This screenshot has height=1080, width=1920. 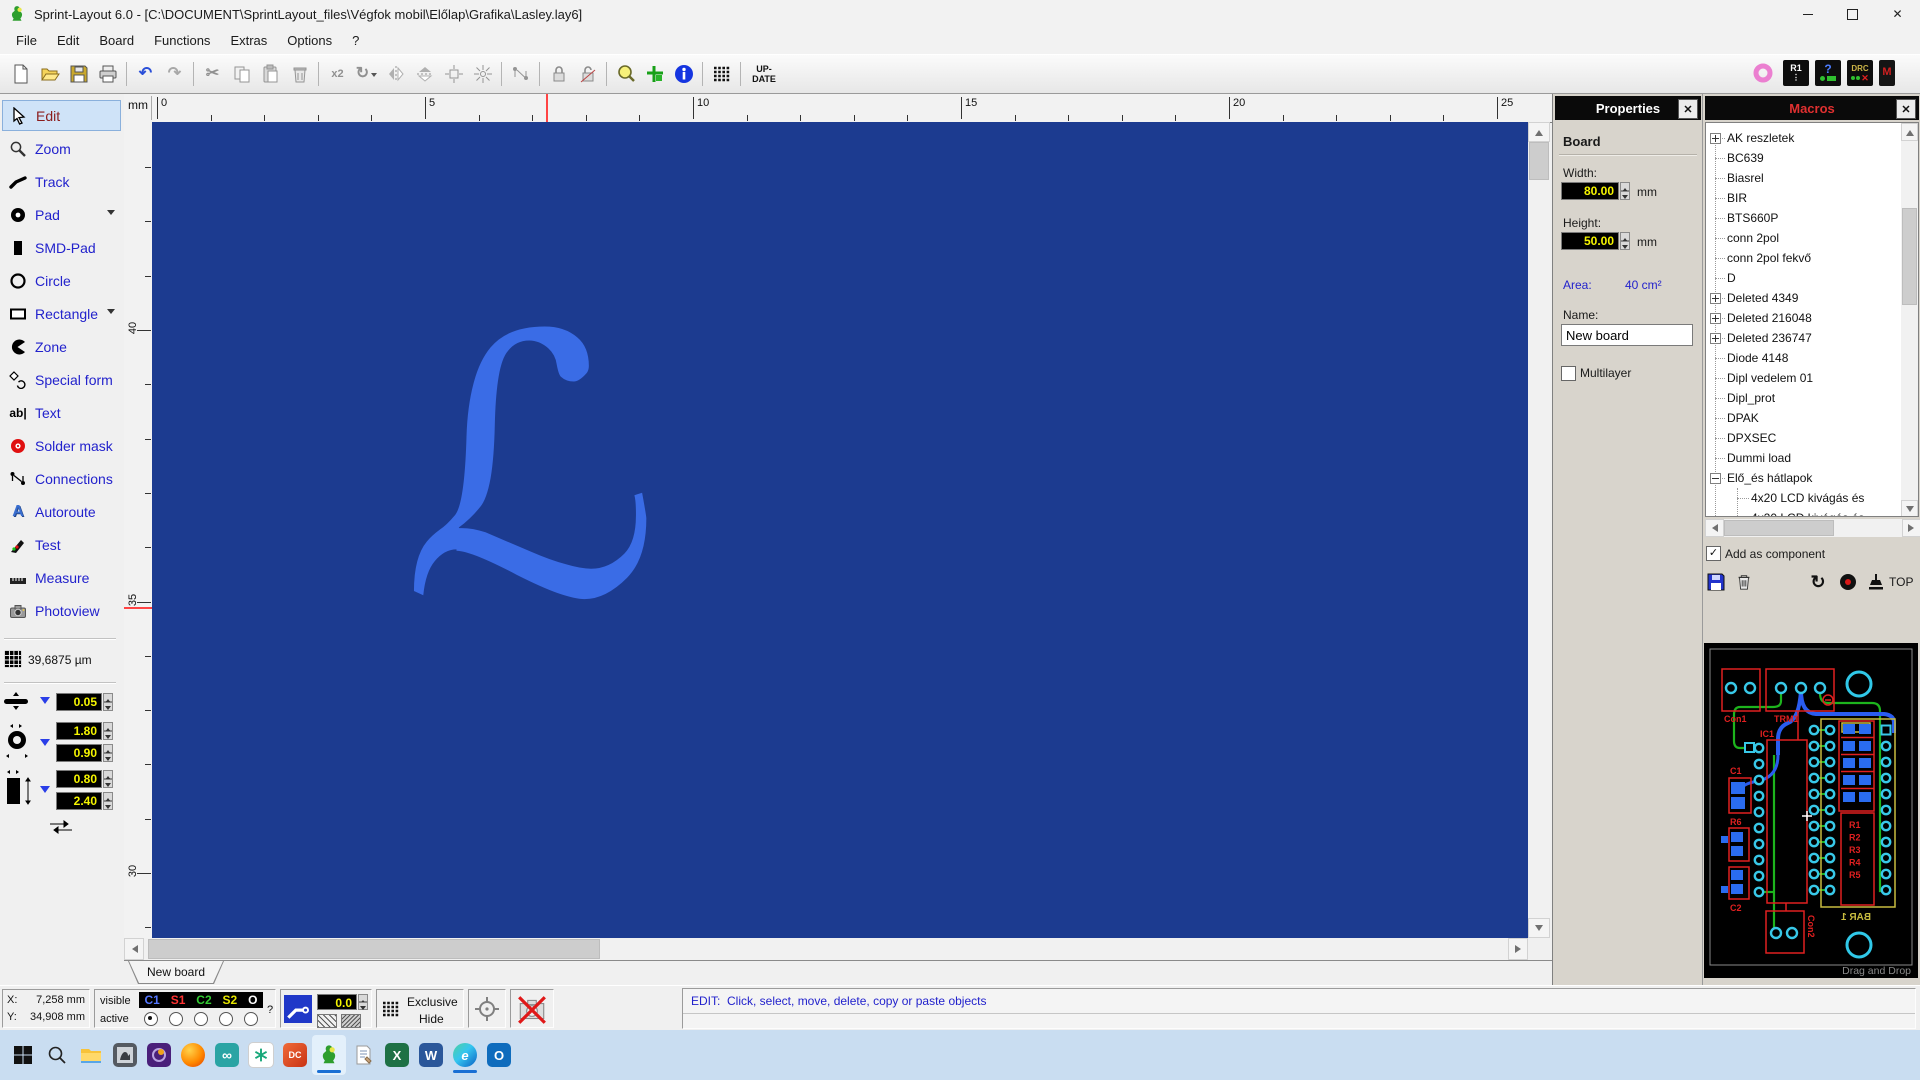 I want to click on sidebar-item-zone: Zone, so click(x=61, y=346).